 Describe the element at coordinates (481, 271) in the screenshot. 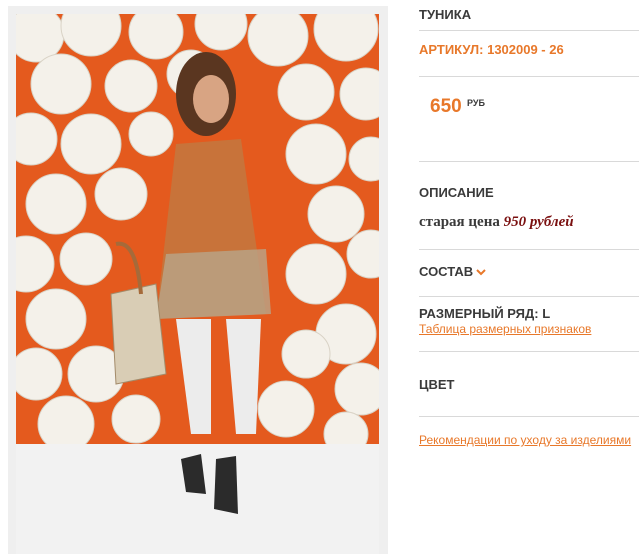

I see `chevron-down-icon` at that location.